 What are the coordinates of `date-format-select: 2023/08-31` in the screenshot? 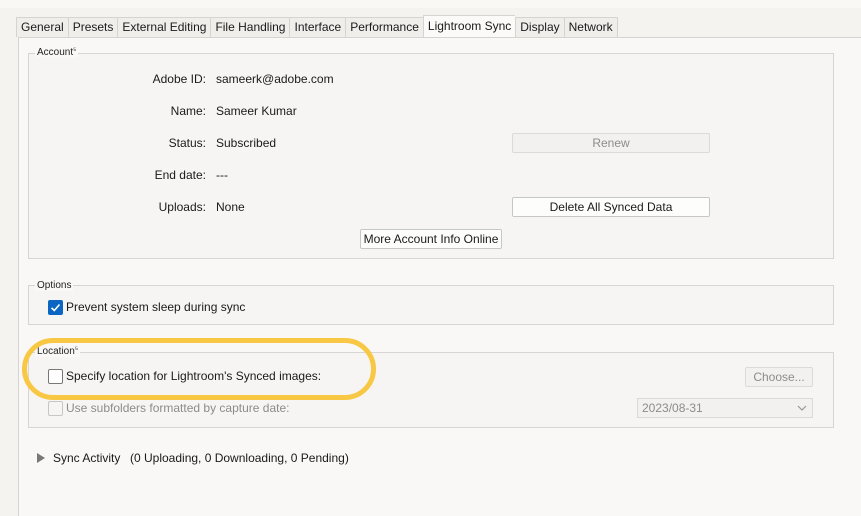 It's located at (725, 408).